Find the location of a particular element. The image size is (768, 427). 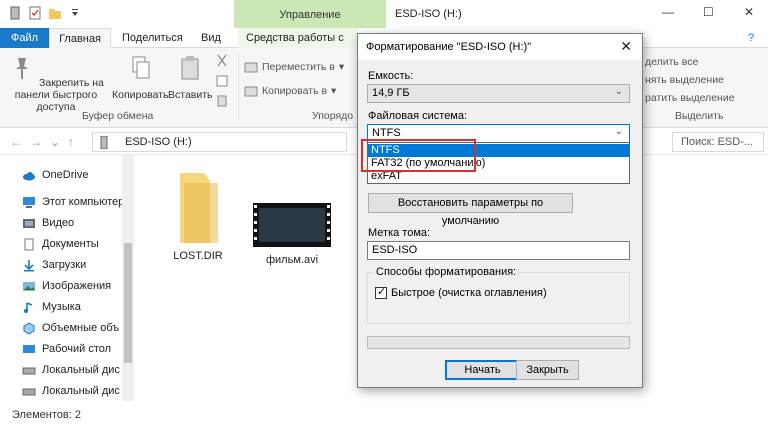

ribbon-separator is located at coordinates (238, 87).